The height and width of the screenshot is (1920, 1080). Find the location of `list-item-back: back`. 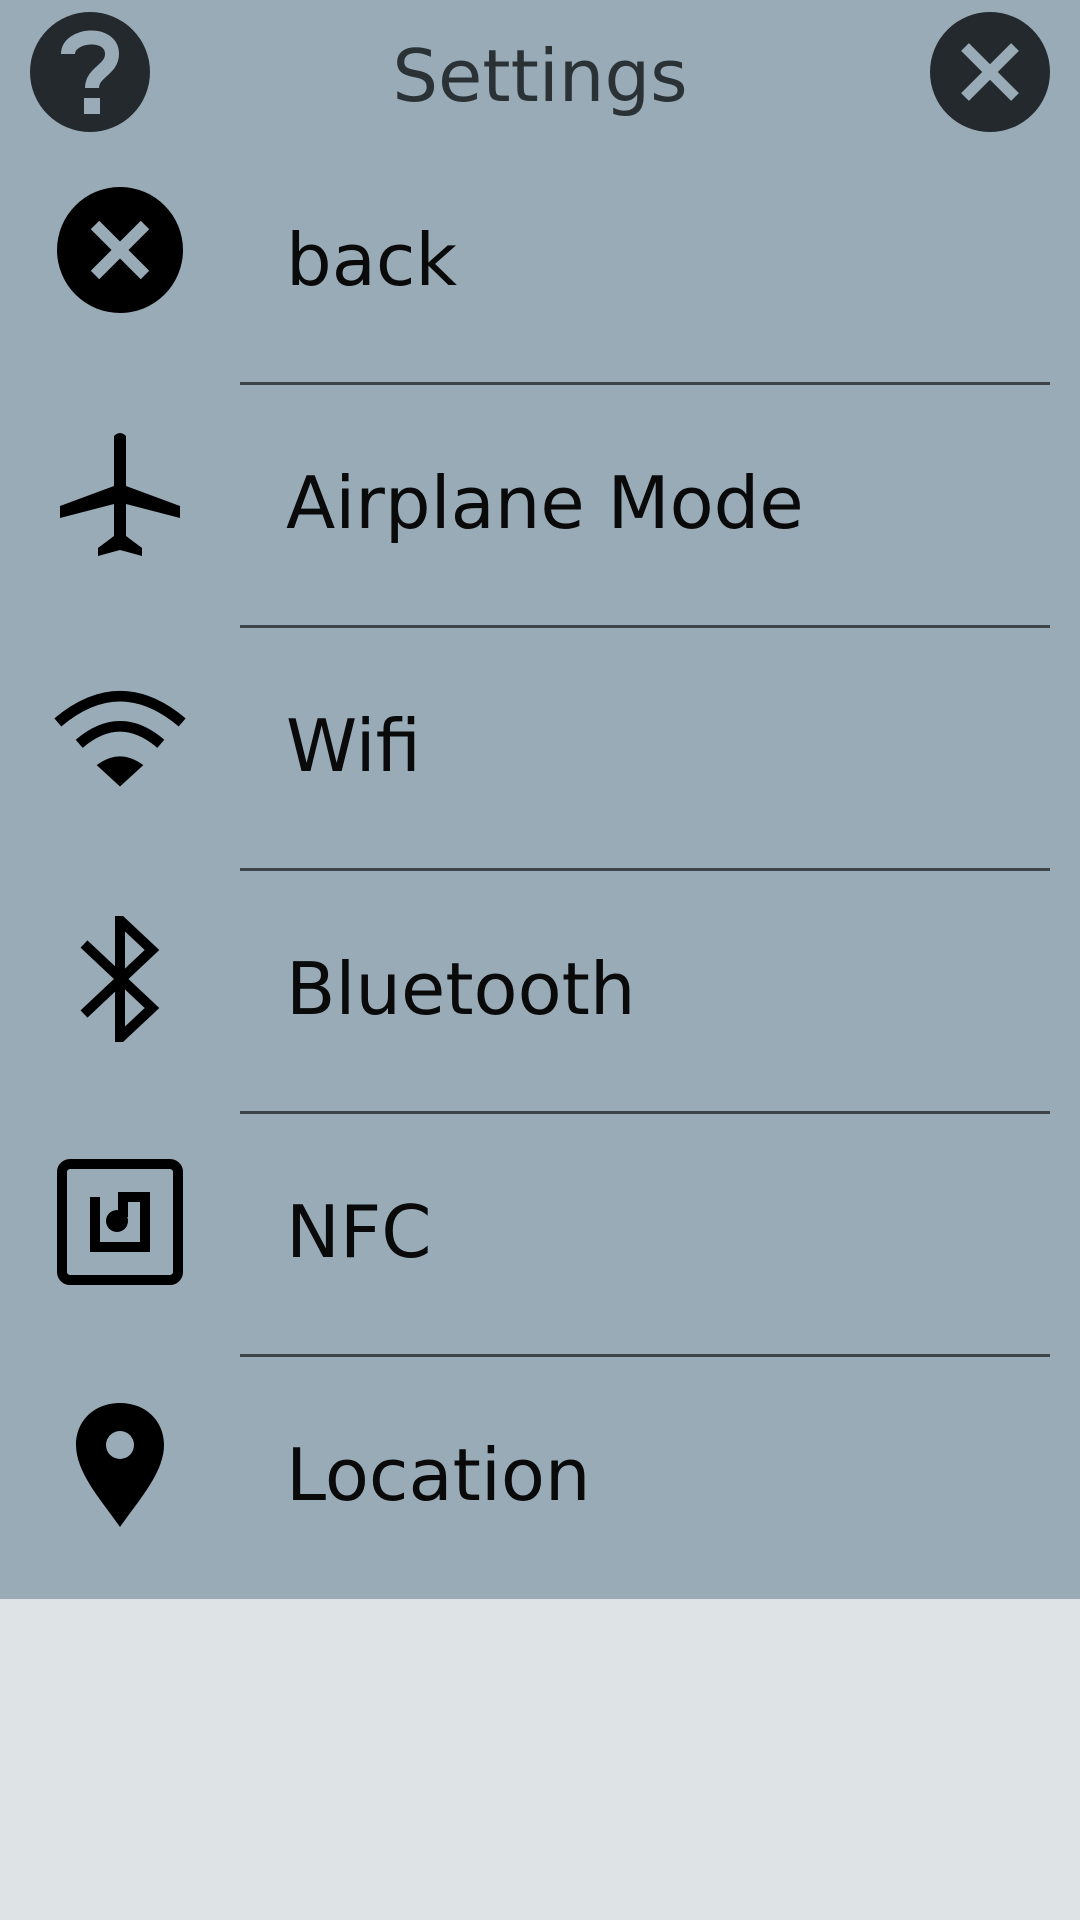

list-item-back: back is located at coordinates (540, 271).